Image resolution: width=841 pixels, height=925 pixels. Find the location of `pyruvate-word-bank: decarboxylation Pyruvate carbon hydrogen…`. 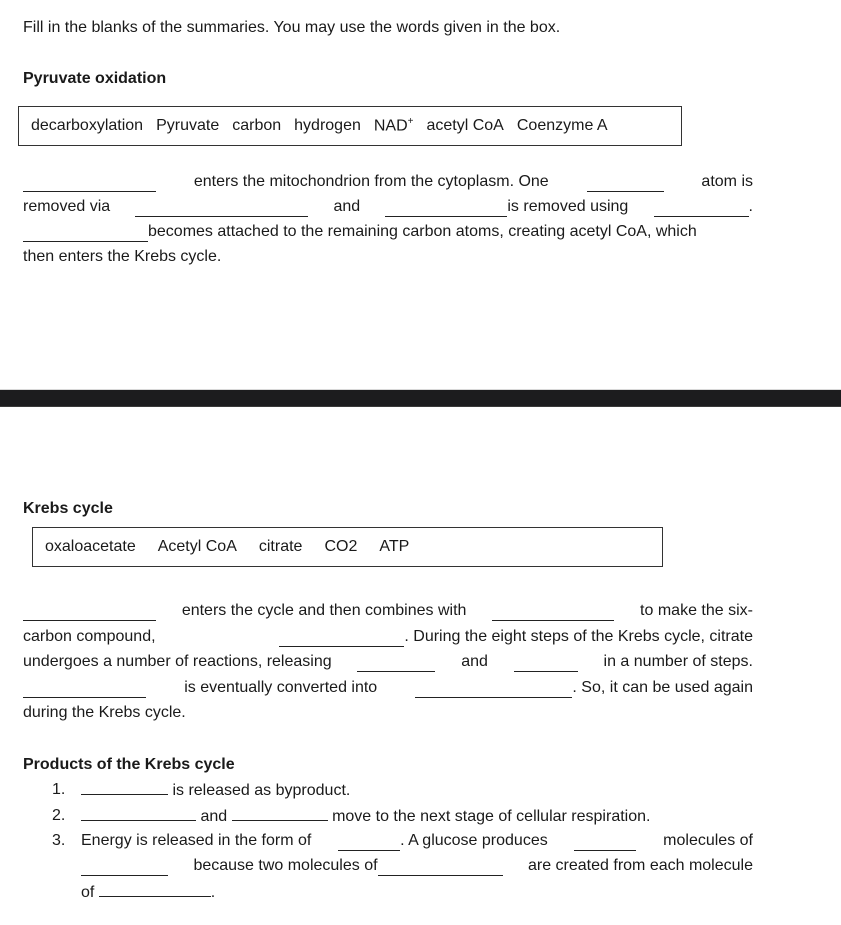

pyruvate-word-bank: decarboxylation Pyruvate carbon hydrogen… is located at coordinates (350, 126).